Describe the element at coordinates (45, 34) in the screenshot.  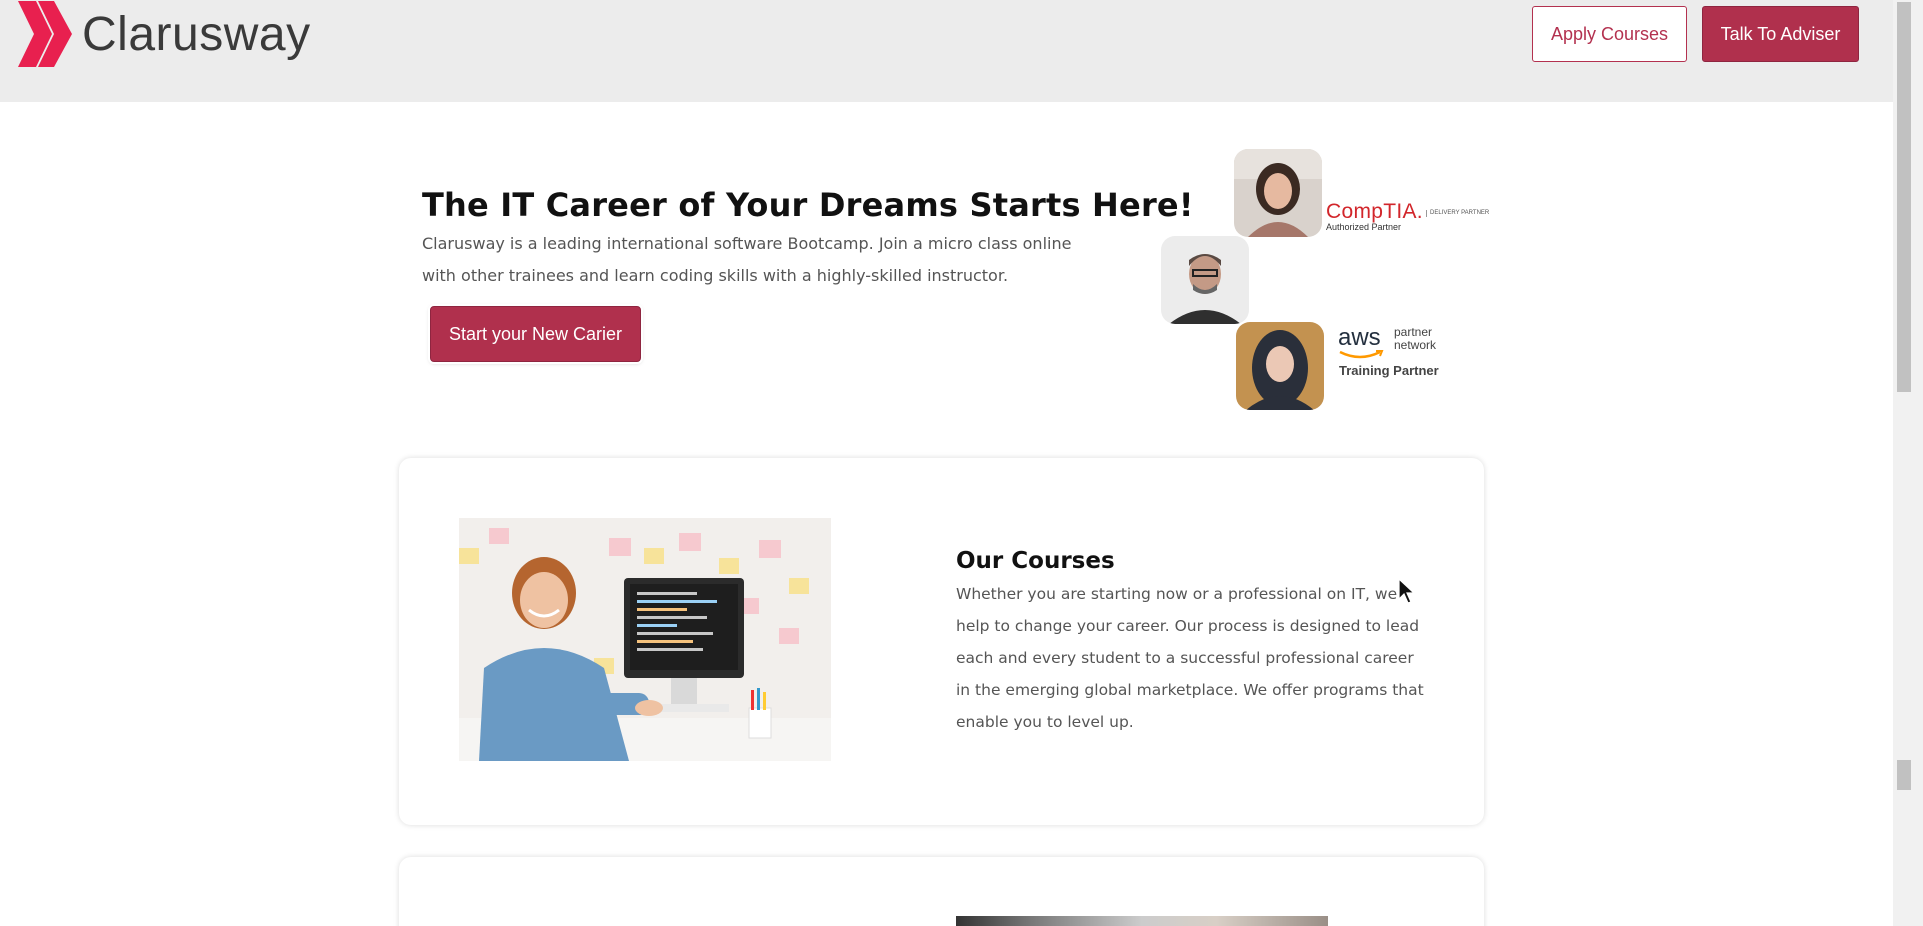
I see `clarusway-logo-icon` at that location.